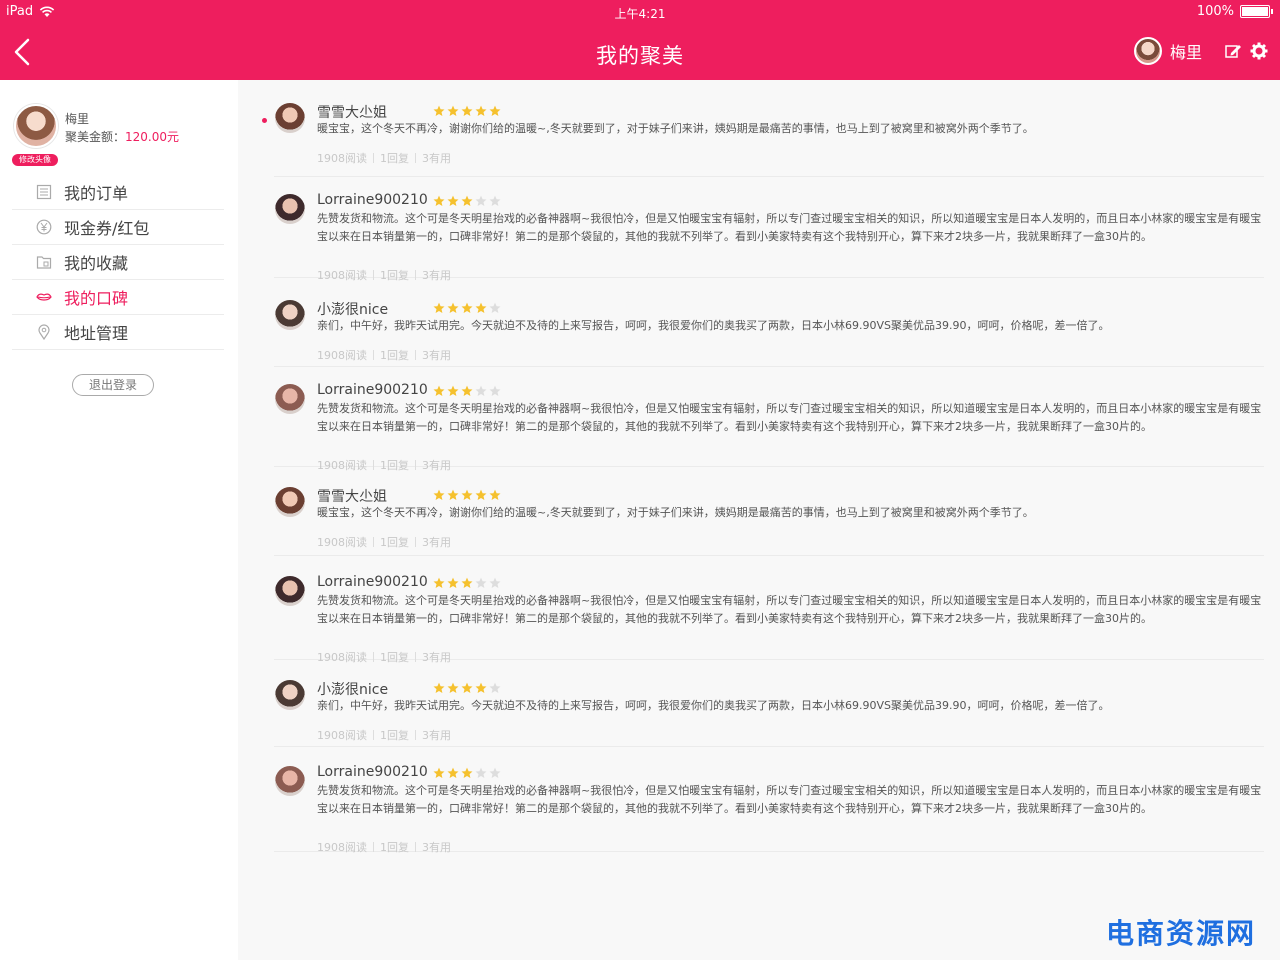 The height and width of the screenshot is (960, 1280). Describe the element at coordinates (1147, 51) in the screenshot. I see `nav-avatar` at that location.